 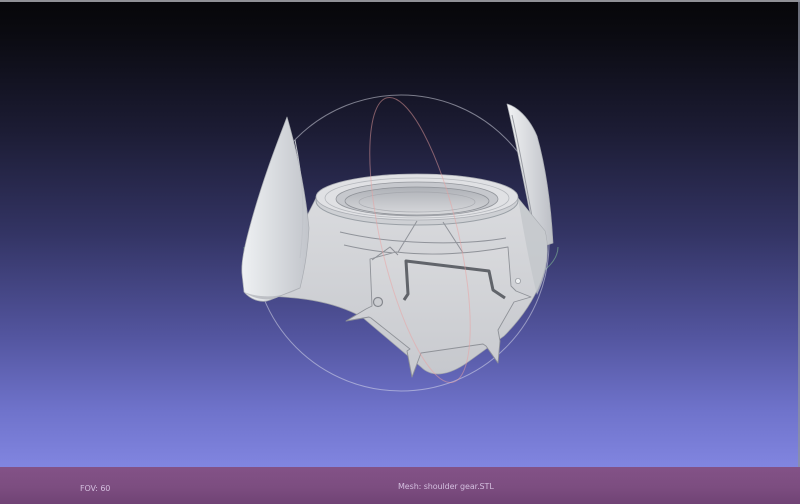 What do you see at coordinates (400, 1) in the screenshot?
I see `window-top-border` at bounding box center [400, 1].